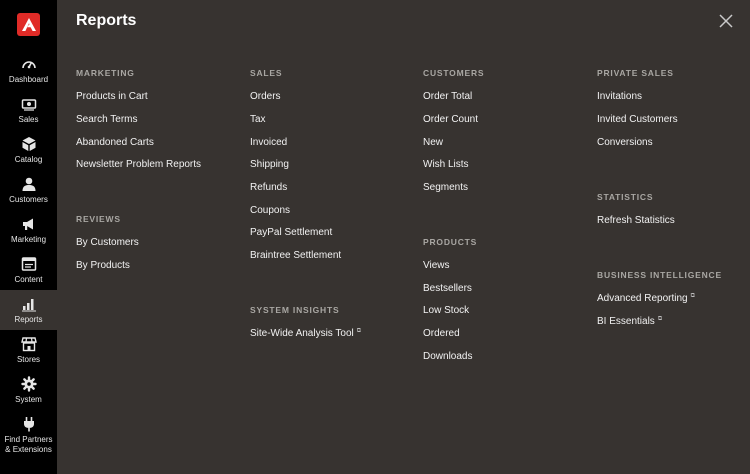 Image resolution: width=750 pixels, height=474 pixels. I want to click on nav-sales-label: Sales, so click(28, 119).